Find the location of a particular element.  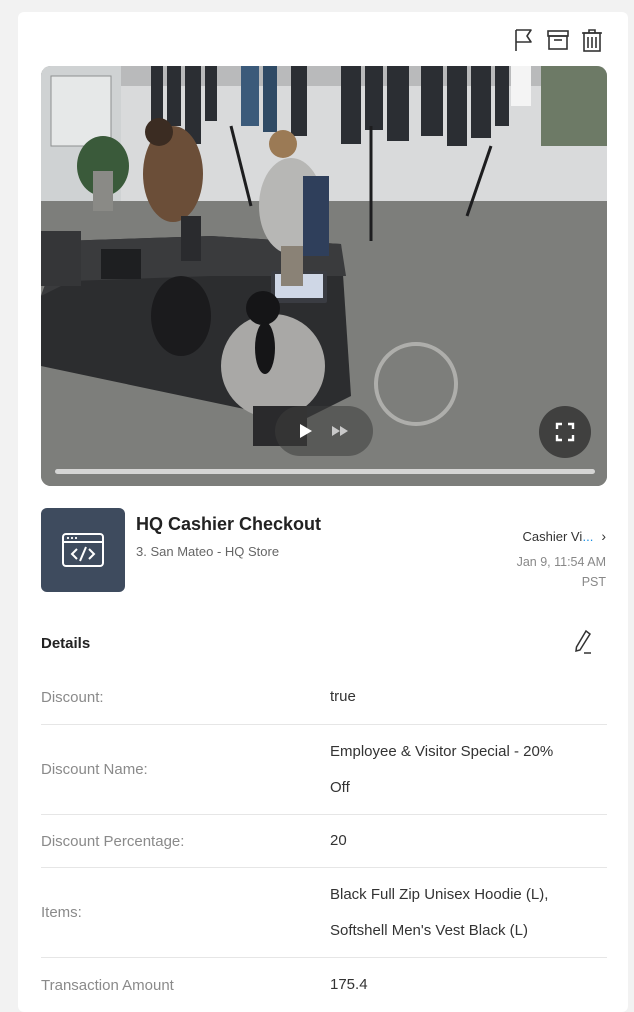

play-icon is located at coordinates (306, 431).